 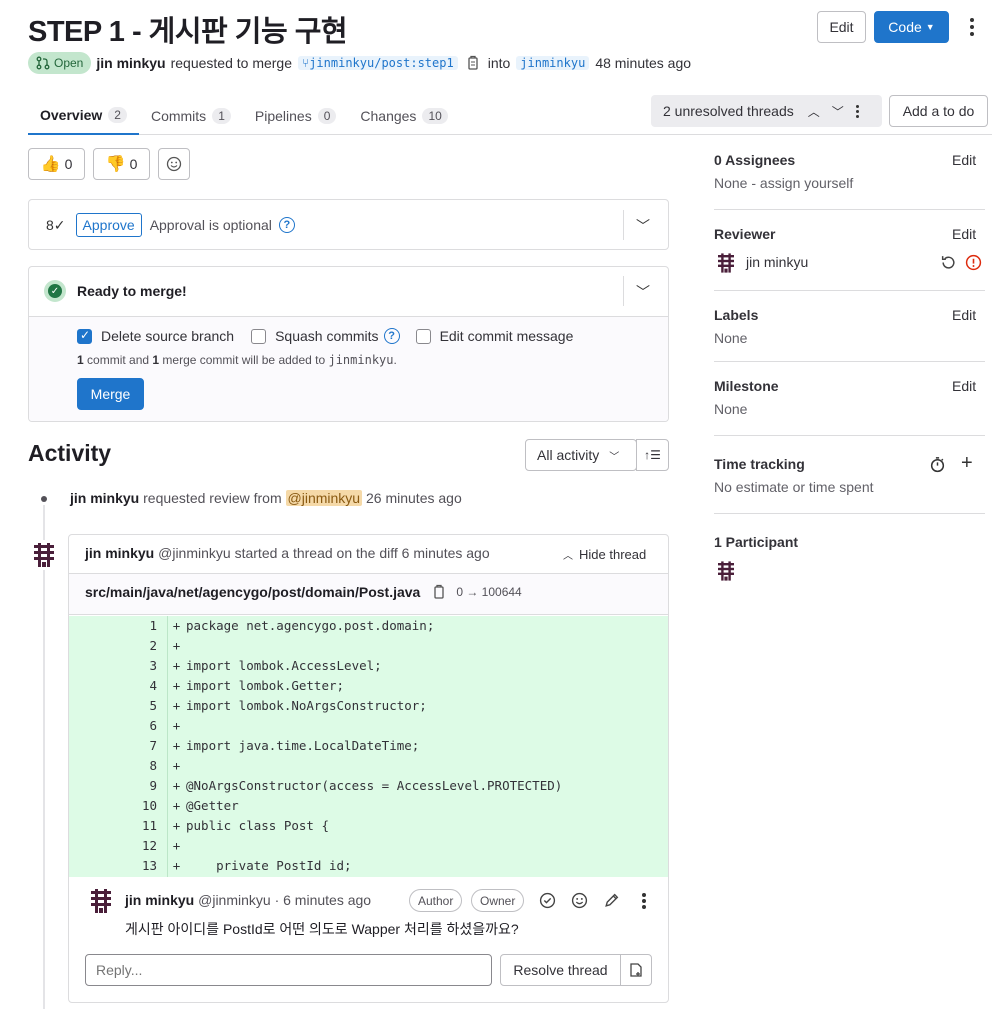 I want to click on milestone-edit-link: Edit, so click(x=964, y=386).